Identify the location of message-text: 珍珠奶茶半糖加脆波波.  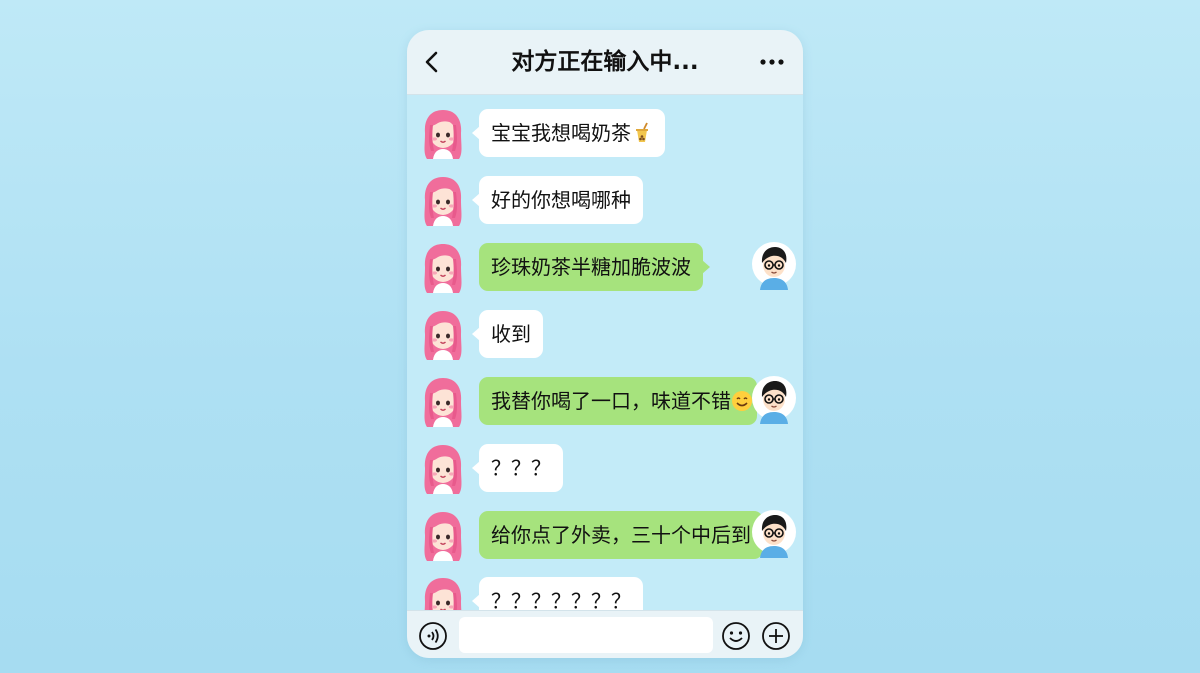
(591, 267).